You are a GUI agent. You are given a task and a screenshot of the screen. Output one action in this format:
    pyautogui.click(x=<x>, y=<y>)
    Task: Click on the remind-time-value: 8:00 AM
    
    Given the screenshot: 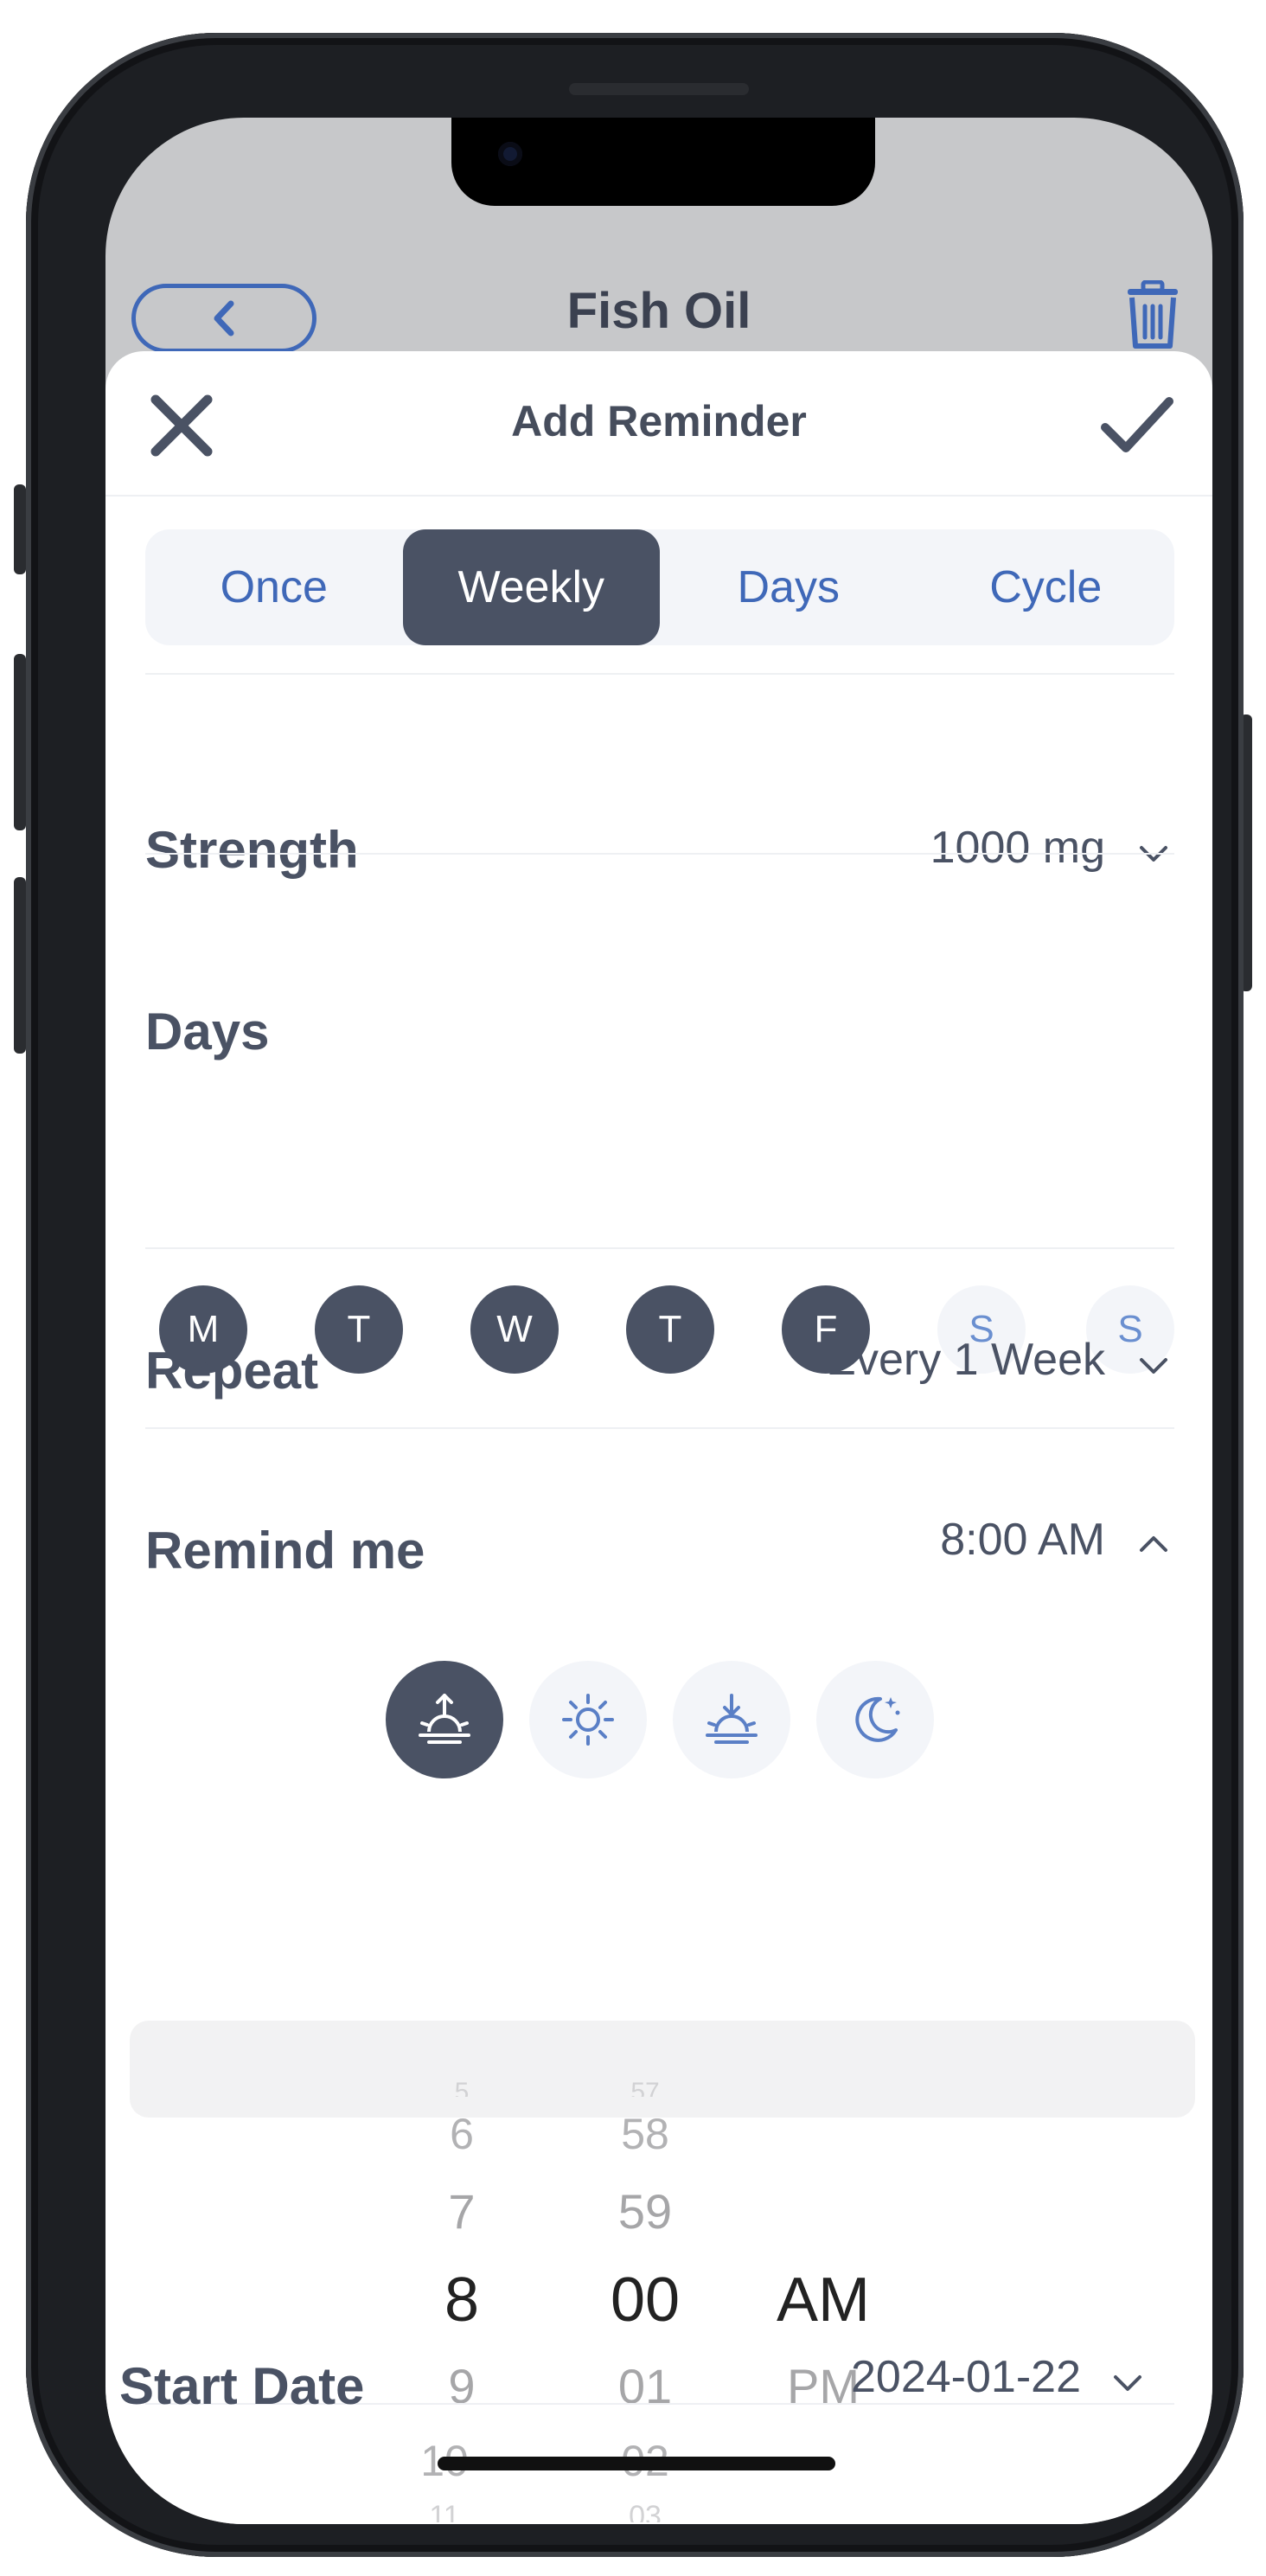 What is the action you would take?
    pyautogui.click(x=1022, y=1540)
    